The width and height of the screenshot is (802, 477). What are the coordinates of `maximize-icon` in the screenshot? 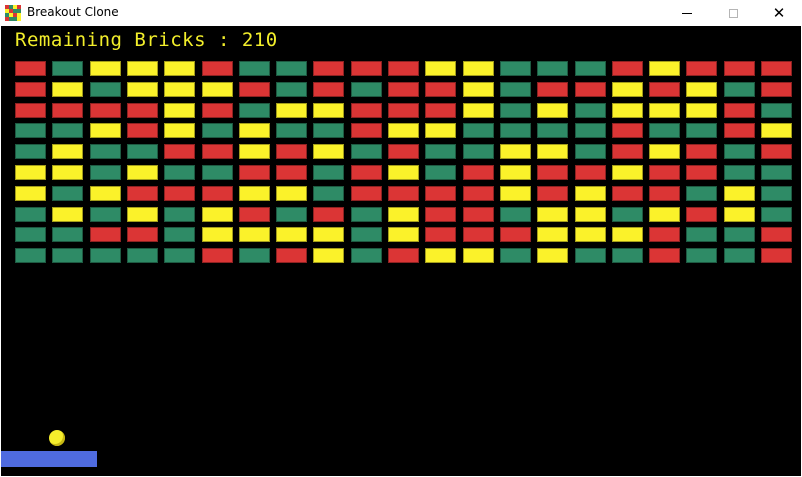 It's located at (733, 13).